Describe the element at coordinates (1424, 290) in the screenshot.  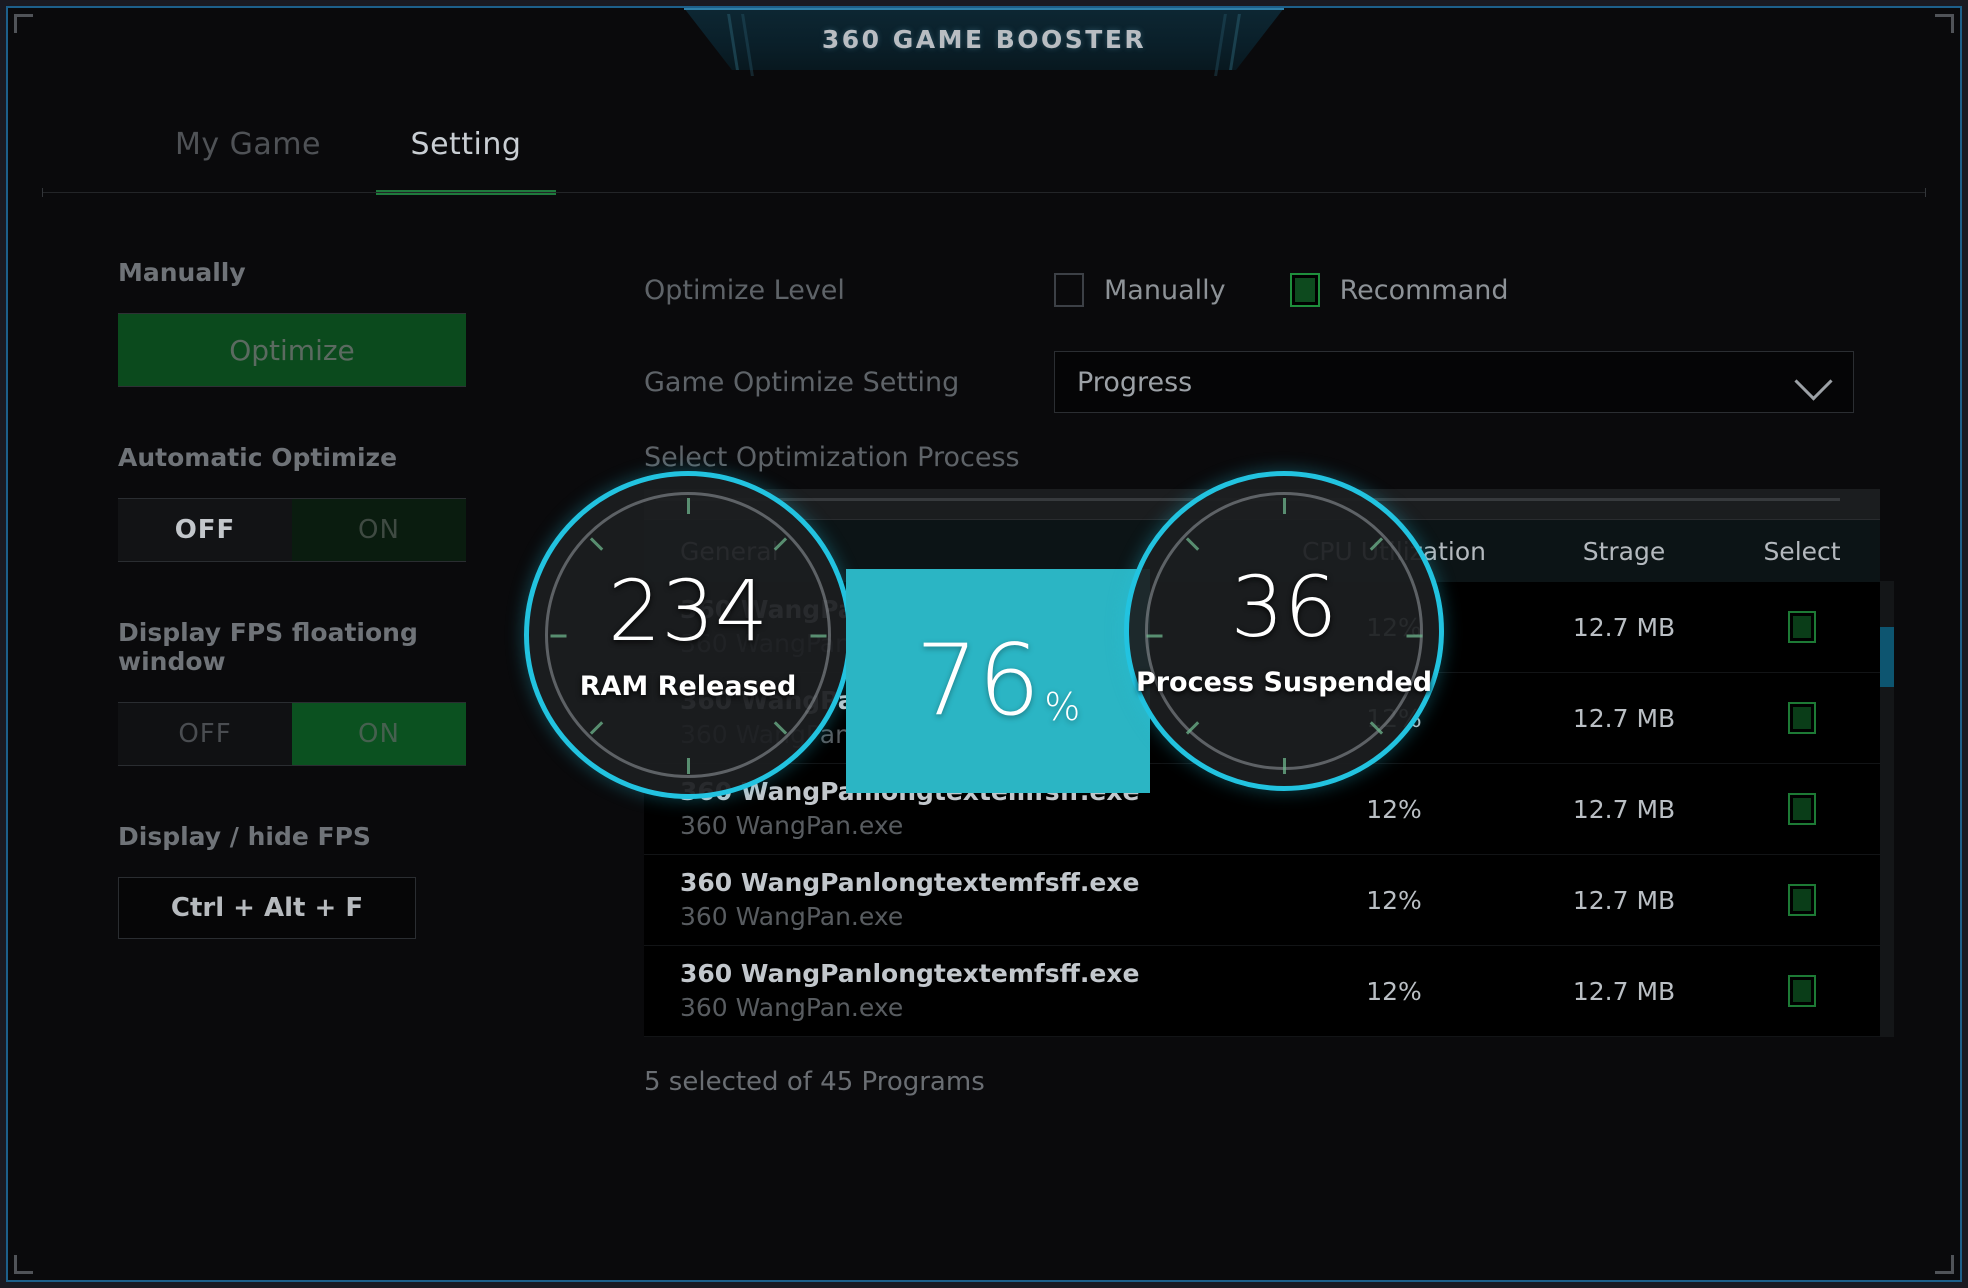
I see `optimize-level-recommand-label: Recommand` at that location.